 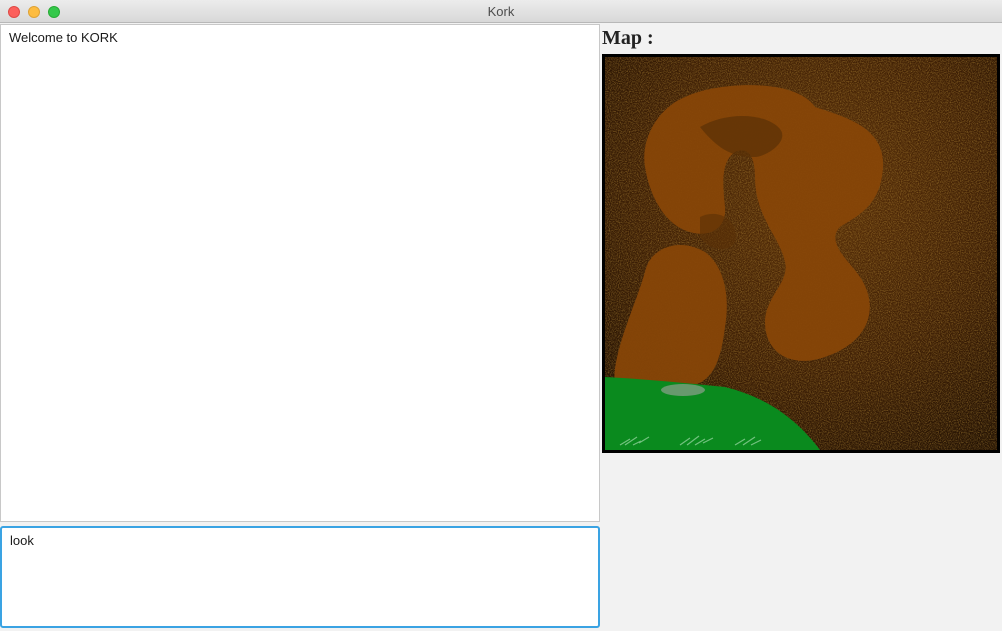 I want to click on window-title: Kork, so click(x=501, y=11).